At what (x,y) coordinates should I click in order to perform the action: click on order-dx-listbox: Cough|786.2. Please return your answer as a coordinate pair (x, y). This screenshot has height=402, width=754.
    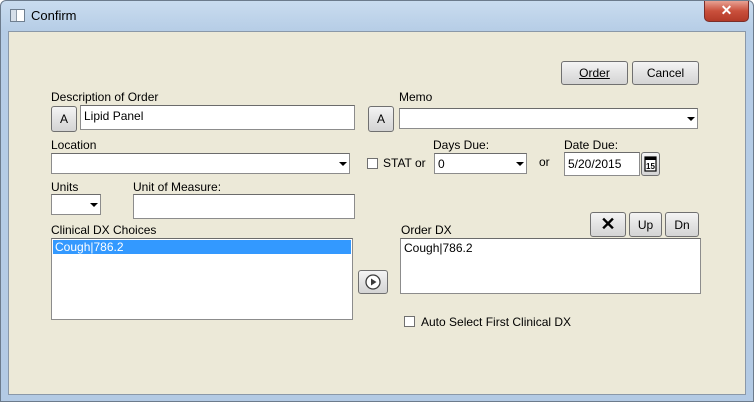
    Looking at the image, I should click on (550, 266).